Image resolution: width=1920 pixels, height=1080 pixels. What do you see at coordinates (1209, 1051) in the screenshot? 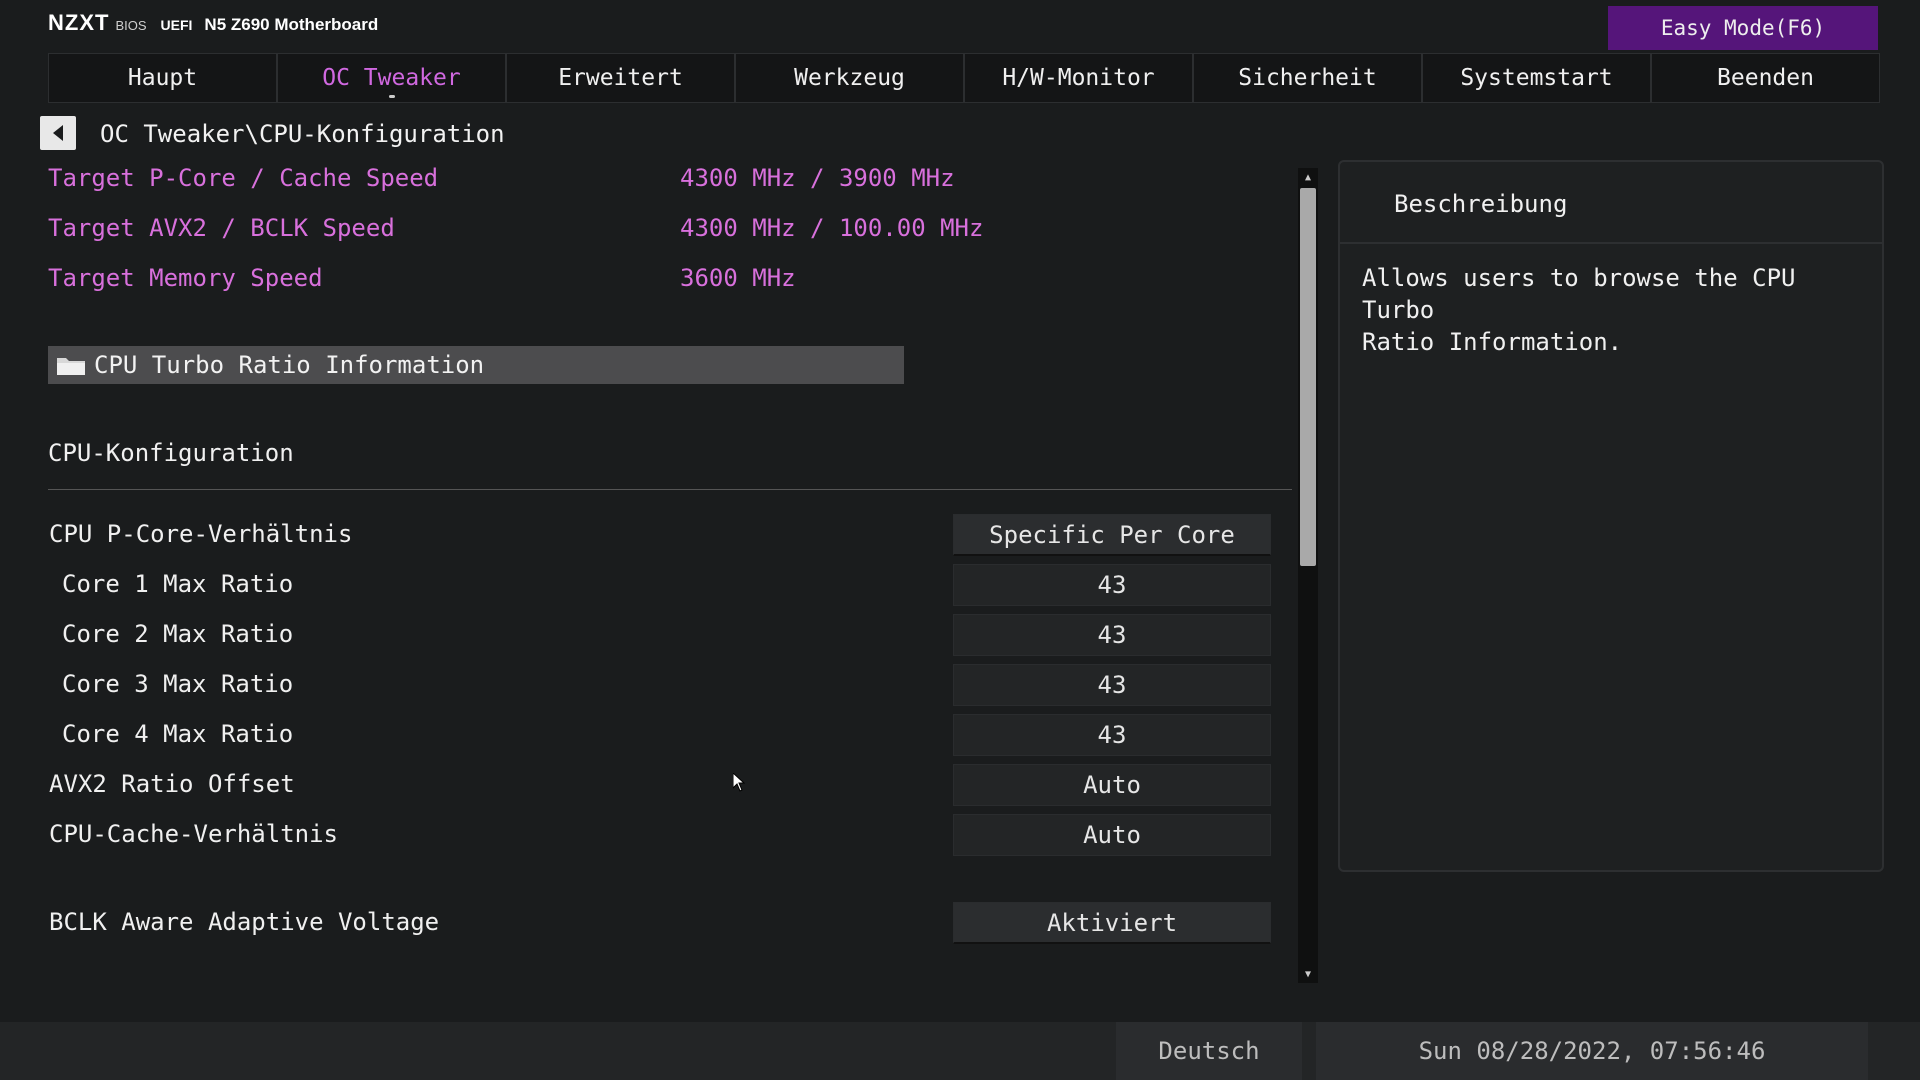
I see `language-selector: Deutsch` at bounding box center [1209, 1051].